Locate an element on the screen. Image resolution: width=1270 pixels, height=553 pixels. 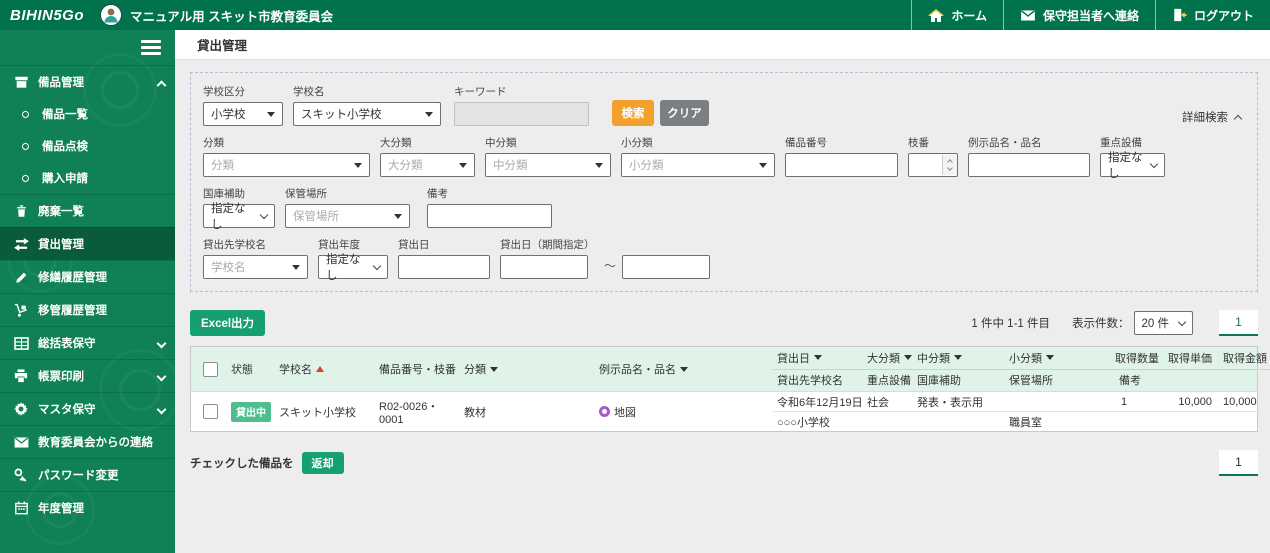
sidebar-item-equipment-mgmt: 備品管理 is located at coordinates (87, 81).